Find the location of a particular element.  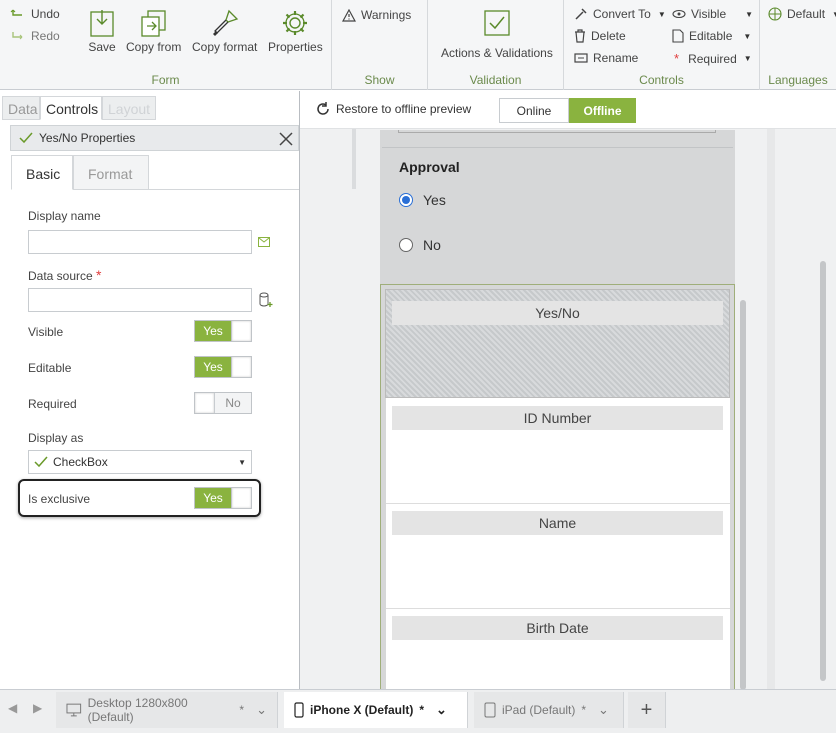

check-icon is located at coordinates (26, 138).